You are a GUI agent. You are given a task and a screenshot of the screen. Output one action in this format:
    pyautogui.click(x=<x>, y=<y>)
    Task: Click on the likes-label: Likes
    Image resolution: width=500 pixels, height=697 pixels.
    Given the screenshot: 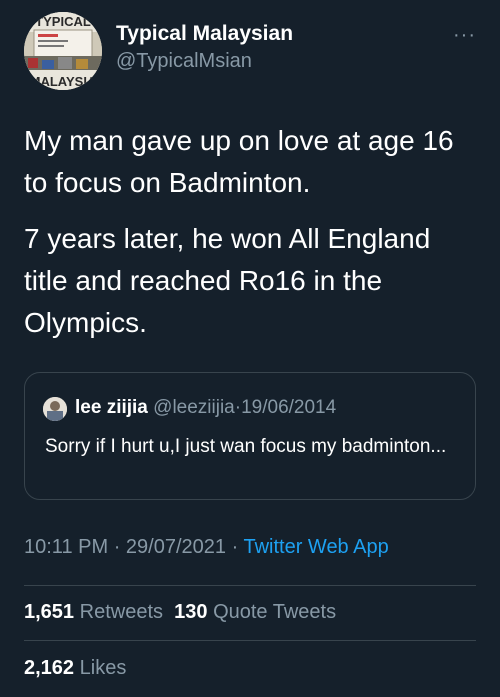 What is the action you would take?
    pyautogui.click(x=103, y=668)
    